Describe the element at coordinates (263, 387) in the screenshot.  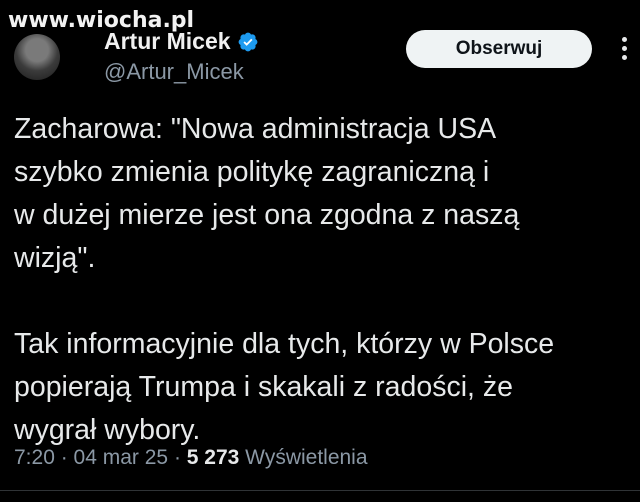
I see `tweet-line: popierają Trumpa i skakali z radości, że` at that location.